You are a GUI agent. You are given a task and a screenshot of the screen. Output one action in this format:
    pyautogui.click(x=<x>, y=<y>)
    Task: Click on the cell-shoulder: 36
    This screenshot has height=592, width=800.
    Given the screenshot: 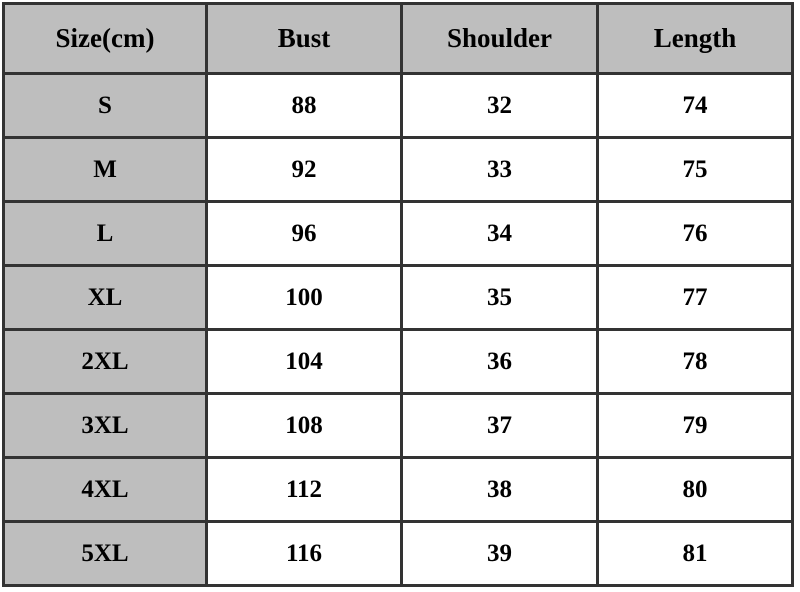 What is the action you would take?
    pyautogui.click(x=499, y=361)
    